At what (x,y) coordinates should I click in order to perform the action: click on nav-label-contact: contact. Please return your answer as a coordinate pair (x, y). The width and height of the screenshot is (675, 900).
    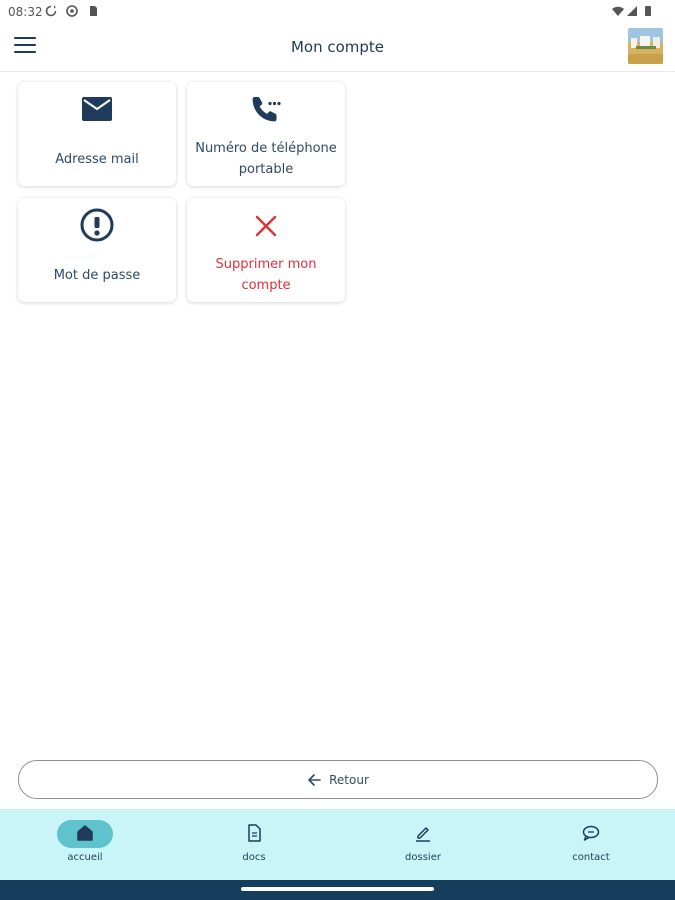
    Looking at the image, I should click on (591, 857).